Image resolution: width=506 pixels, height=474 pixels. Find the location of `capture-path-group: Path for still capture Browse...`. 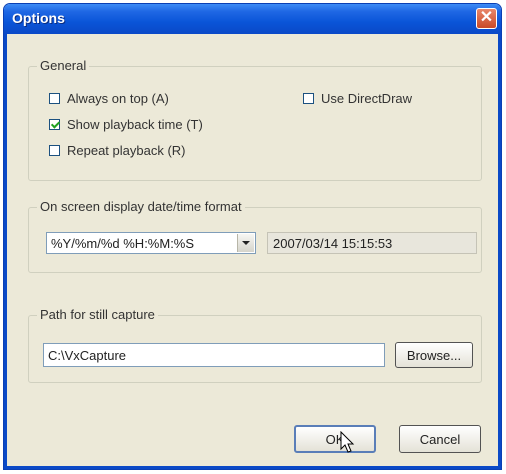

capture-path-group: Path for still capture Browse... is located at coordinates (255, 345).